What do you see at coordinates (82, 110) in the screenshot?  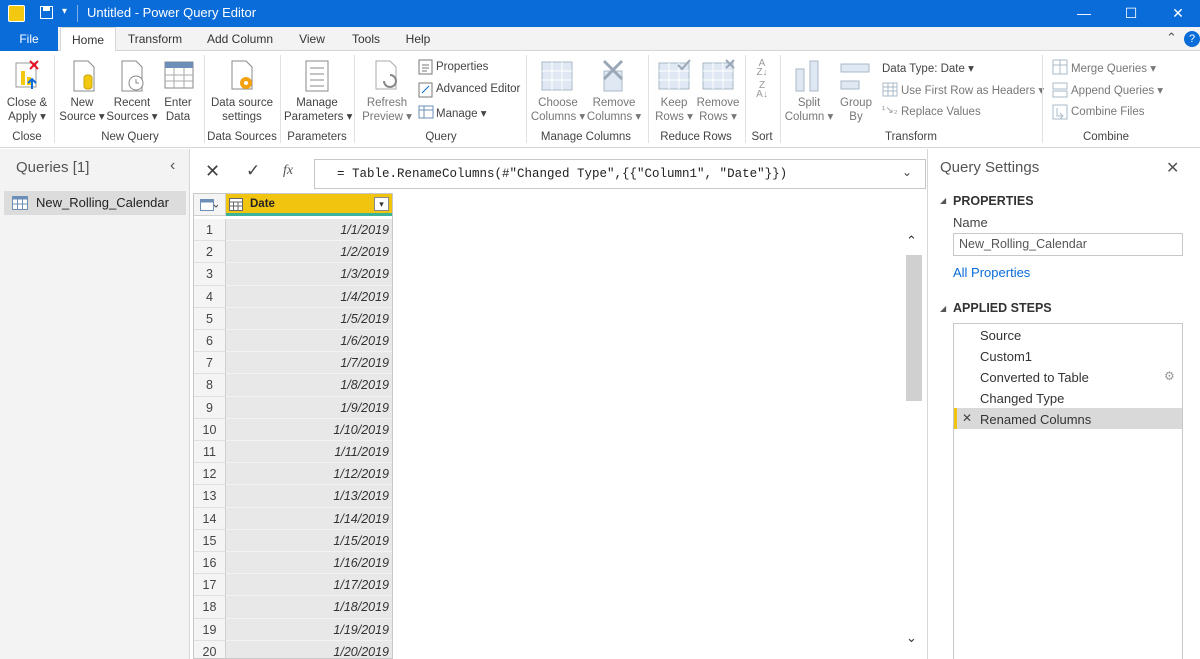 I see `new-source-button: New Source ▾` at bounding box center [82, 110].